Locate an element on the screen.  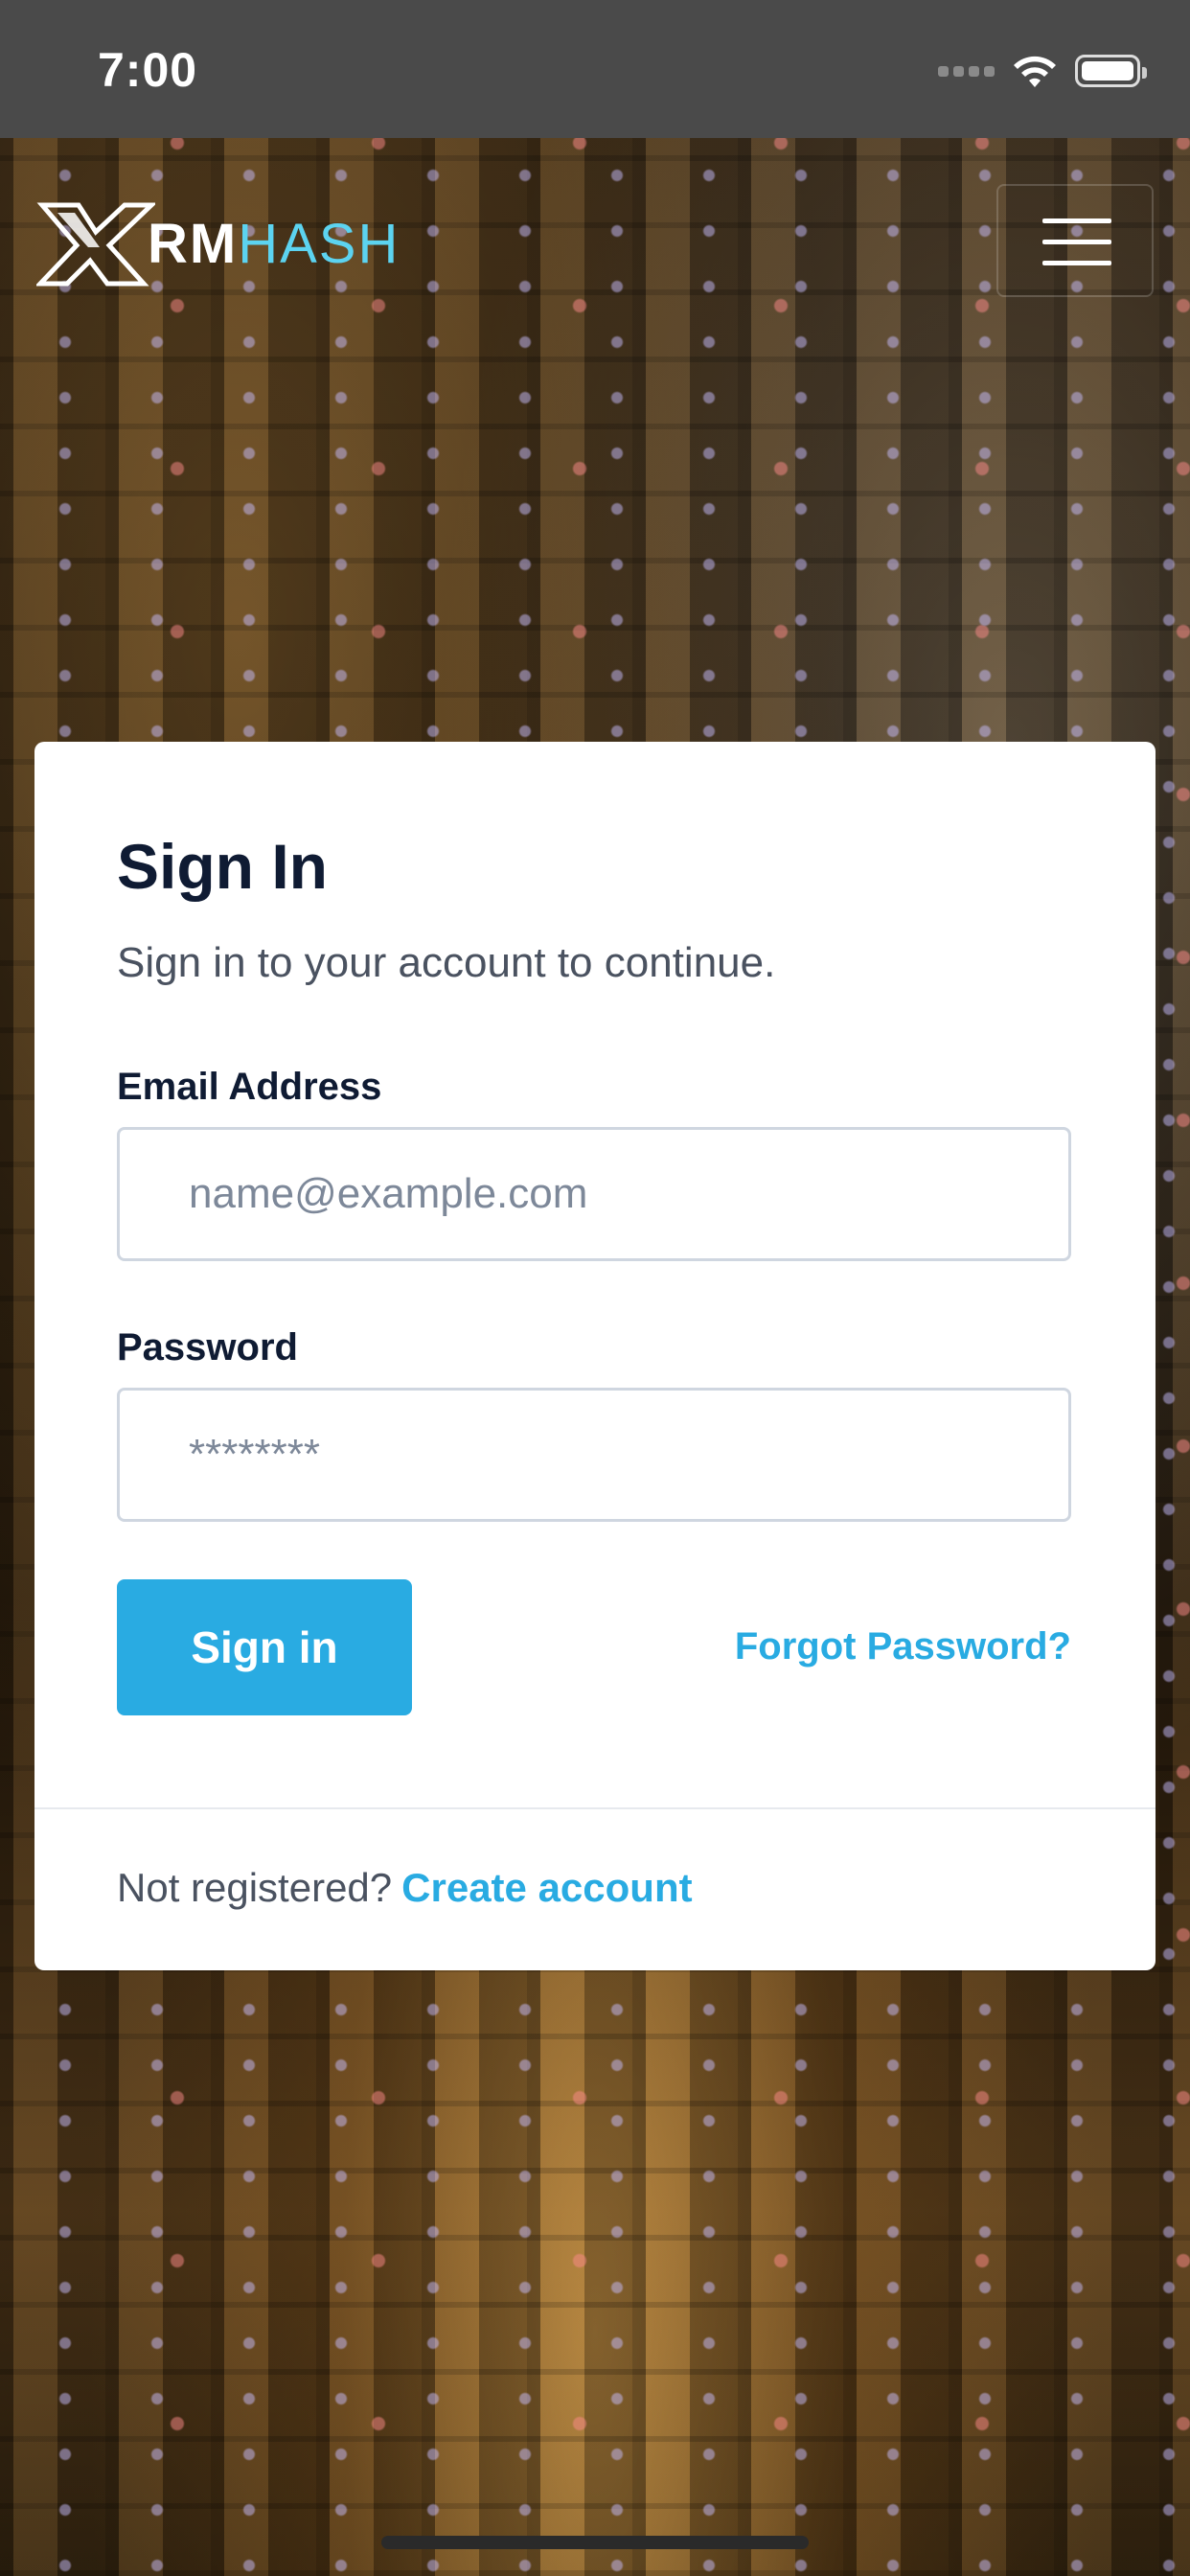
hamburger-menu-icon is located at coordinates (1076, 220).